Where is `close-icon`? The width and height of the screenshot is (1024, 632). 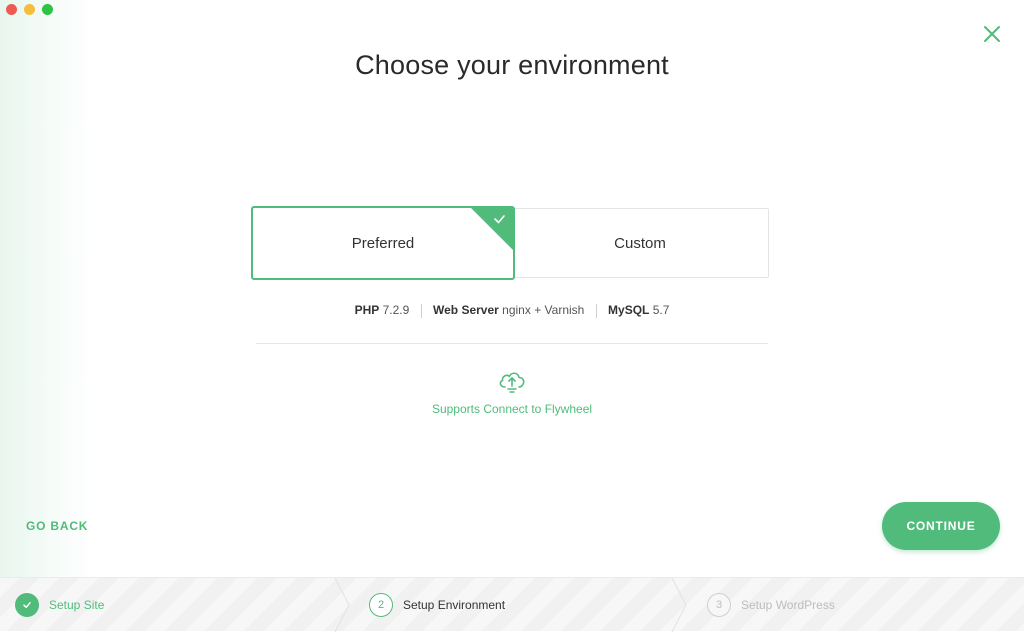 close-icon is located at coordinates (992, 34).